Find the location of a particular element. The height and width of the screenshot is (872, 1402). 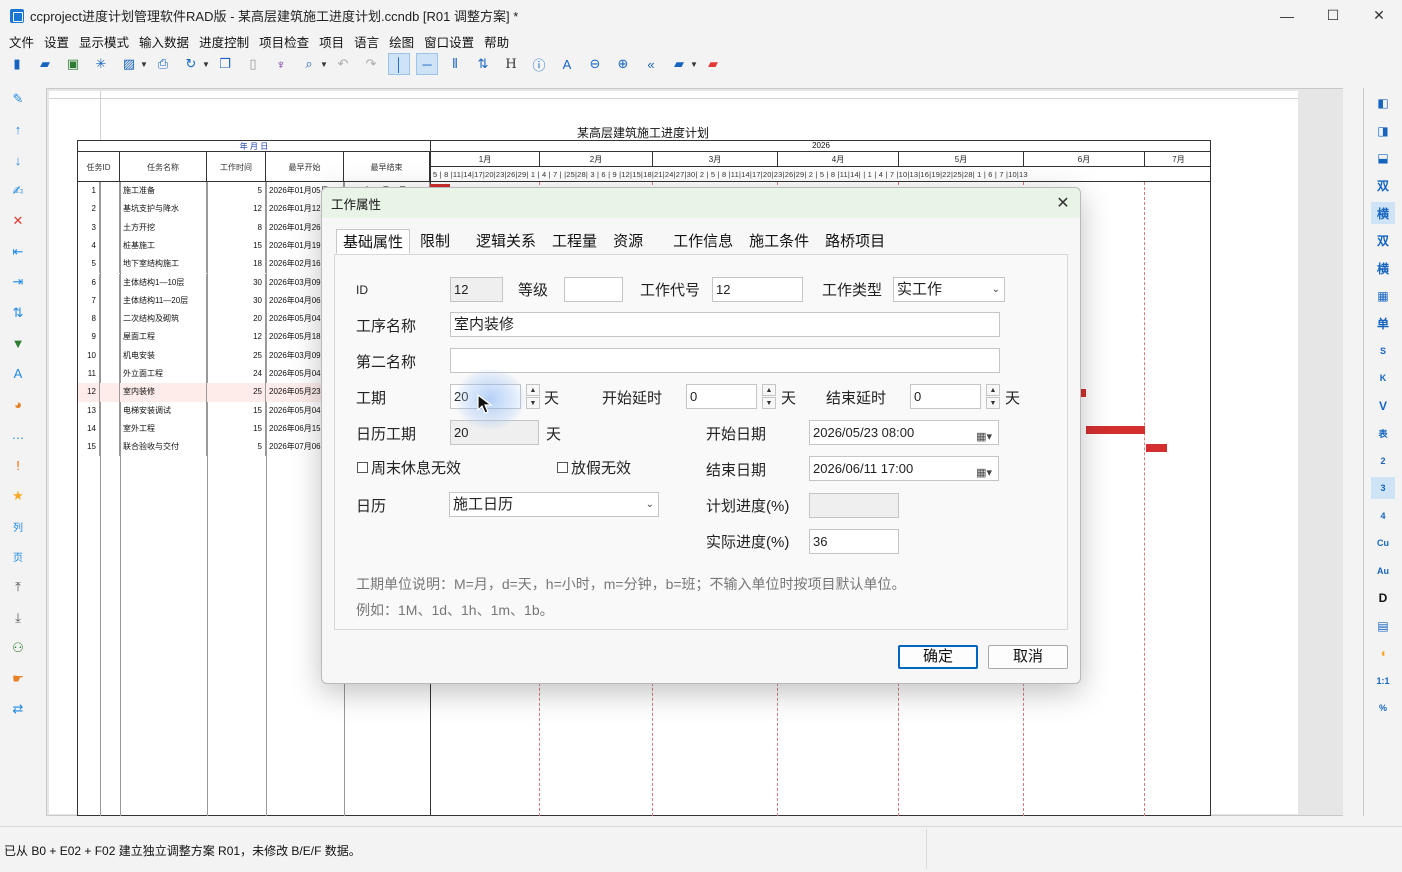

menu-project-check: 项目检查 is located at coordinates (284, 41).